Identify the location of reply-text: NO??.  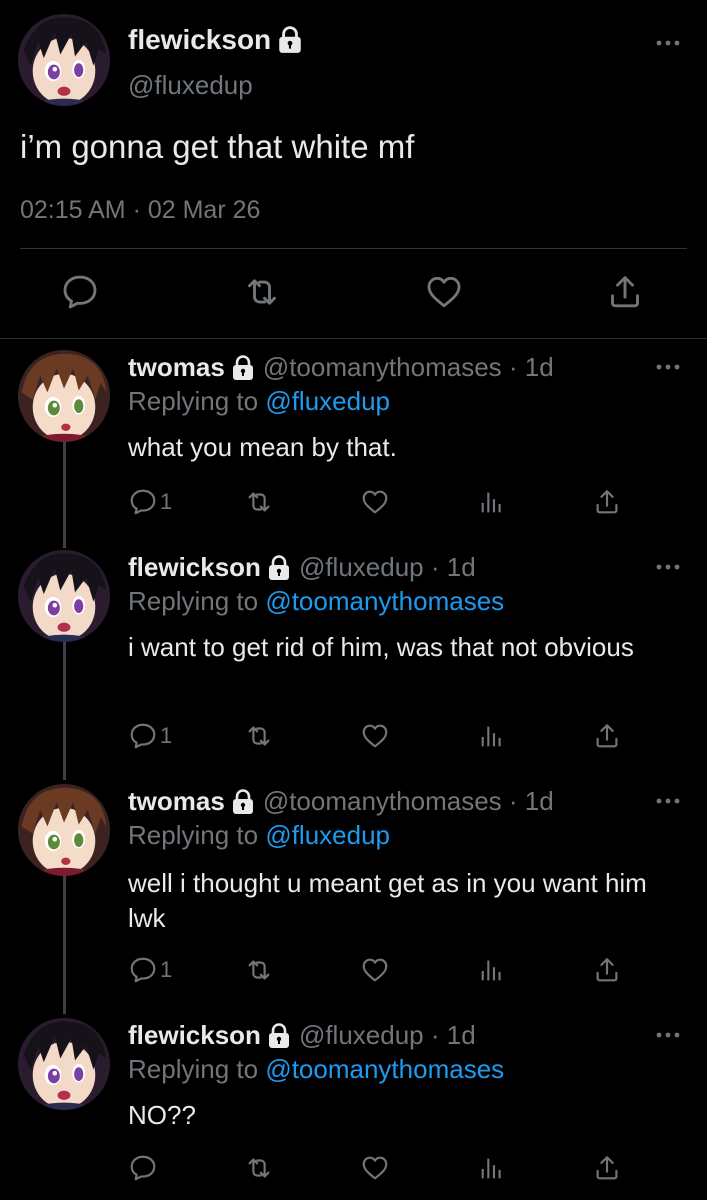
(162, 1115).